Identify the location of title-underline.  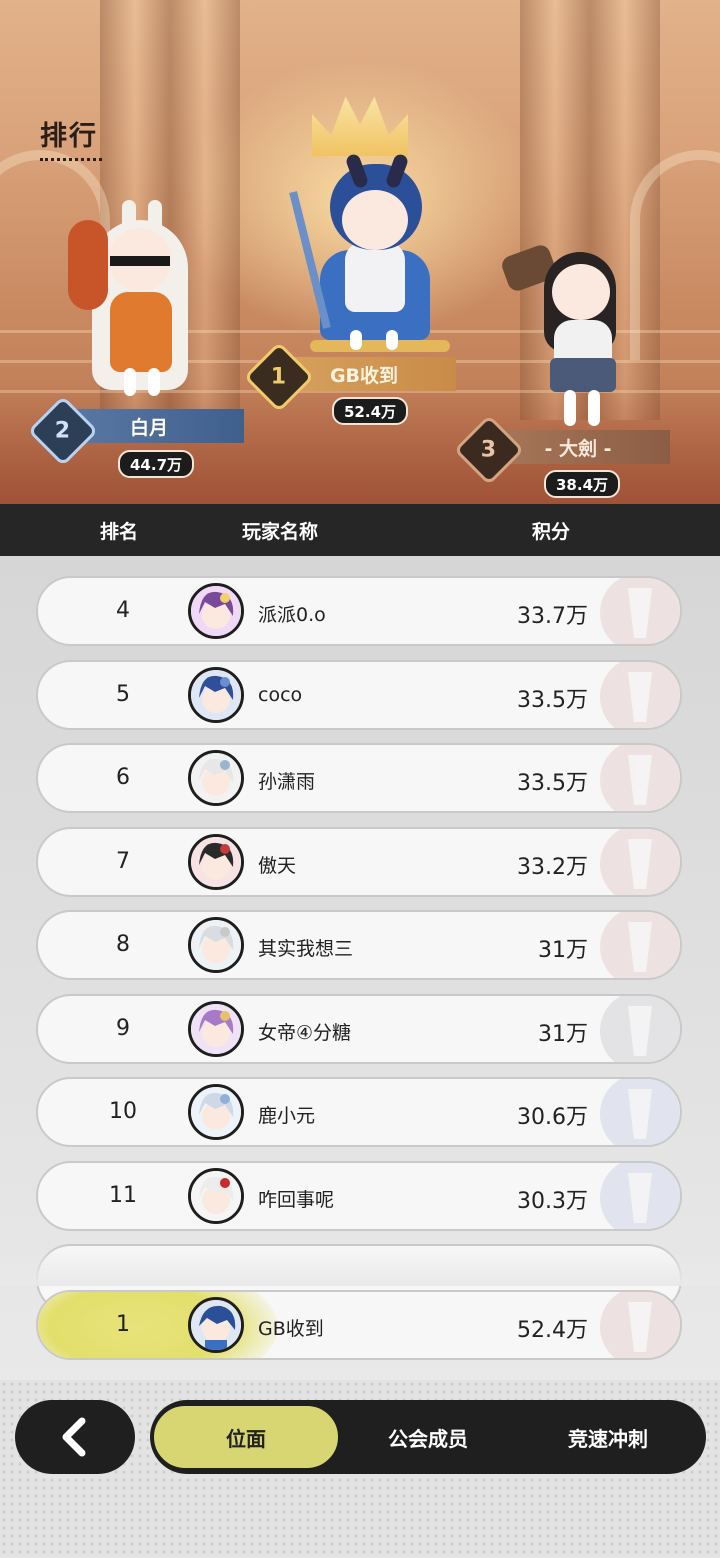
(71, 159).